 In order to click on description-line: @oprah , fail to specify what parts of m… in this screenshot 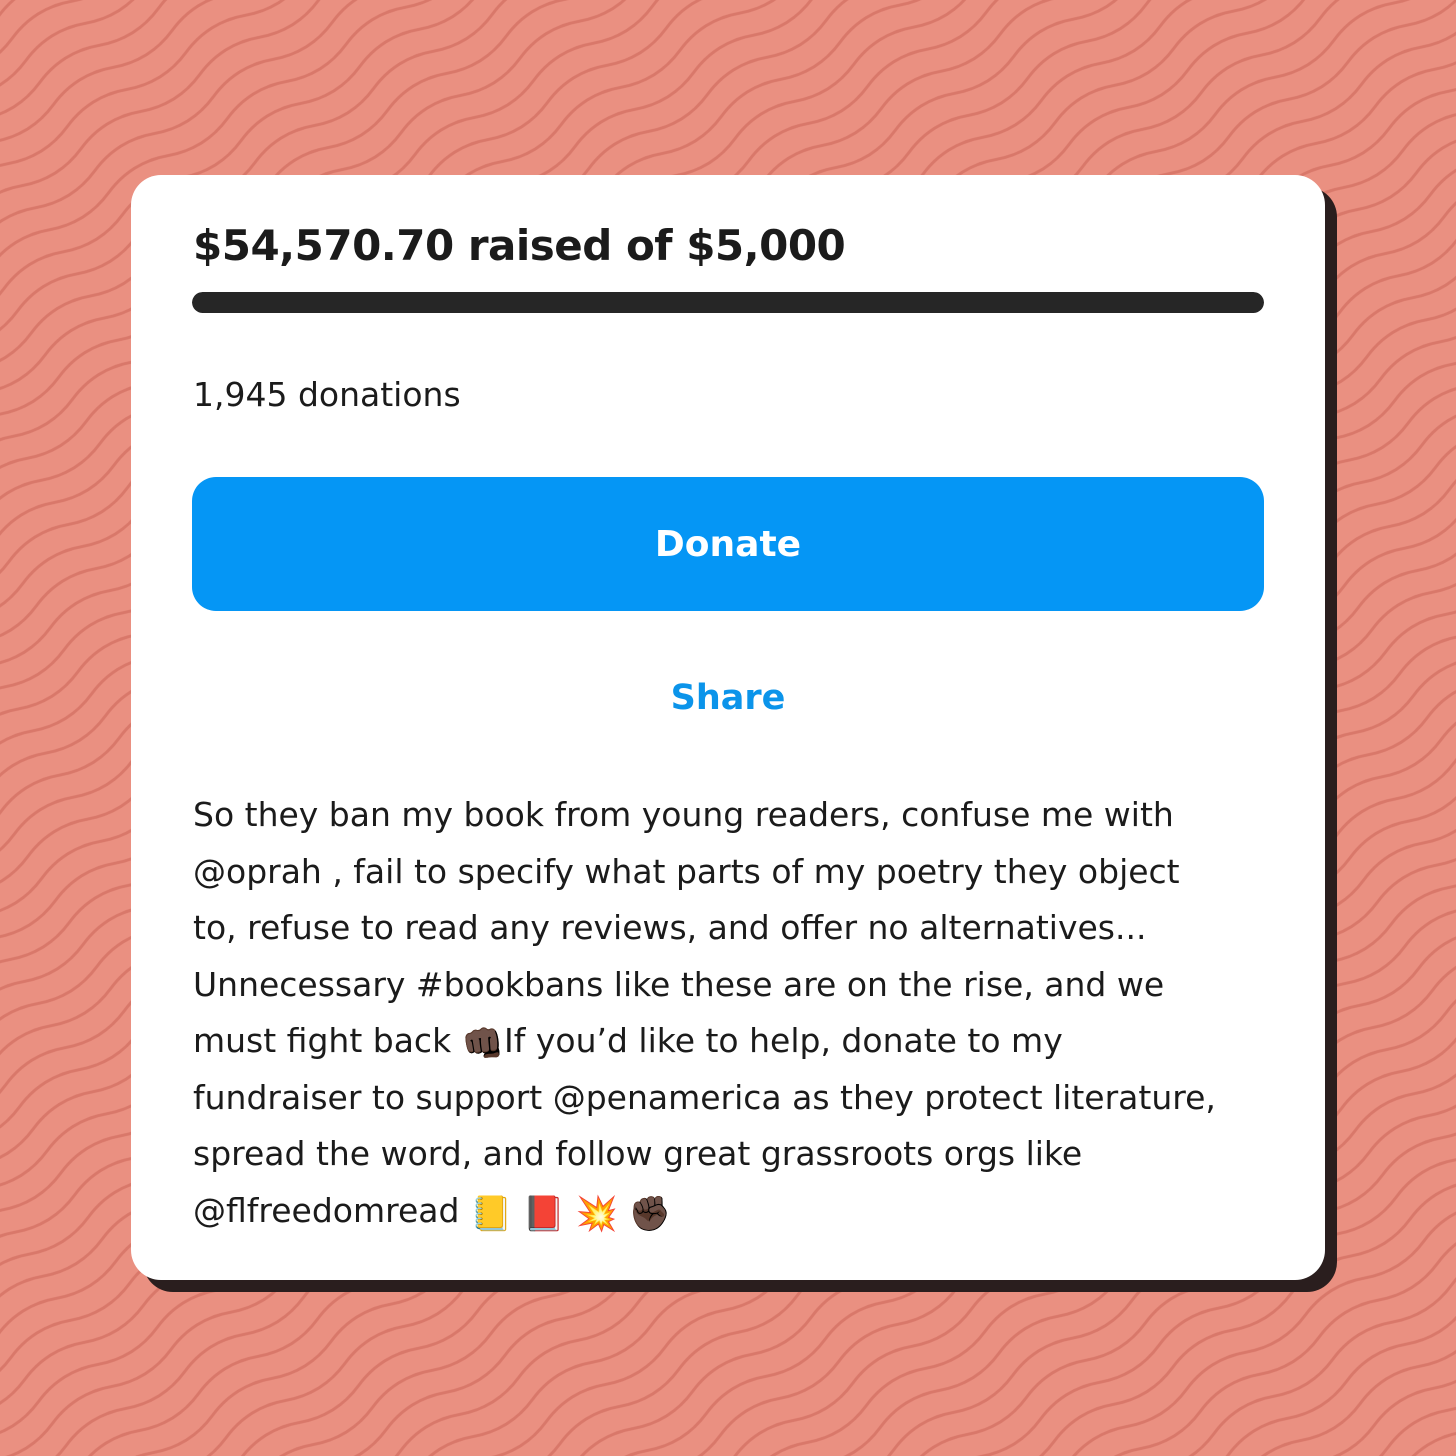, I will do `click(686, 871)`.